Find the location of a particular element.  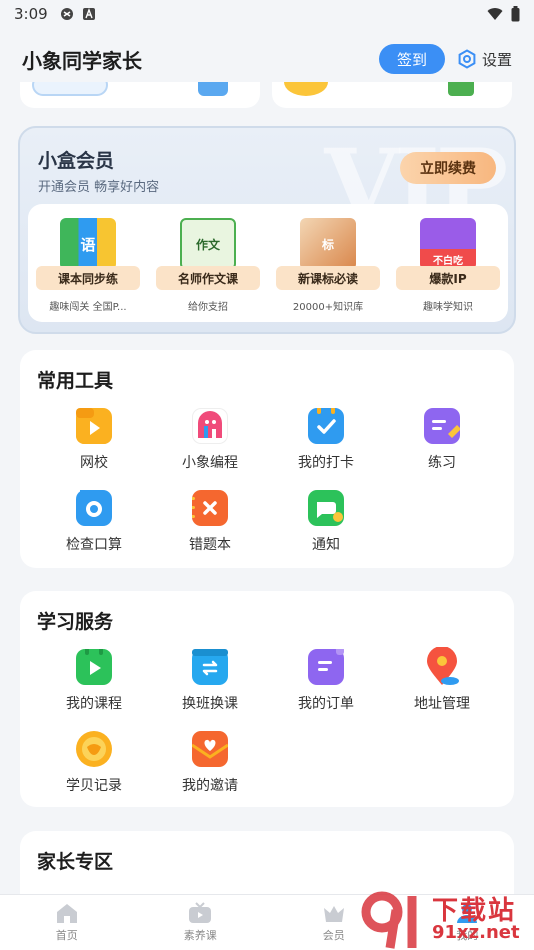

tab-literacy-course: 素养课 is located at coordinates (200, 922).